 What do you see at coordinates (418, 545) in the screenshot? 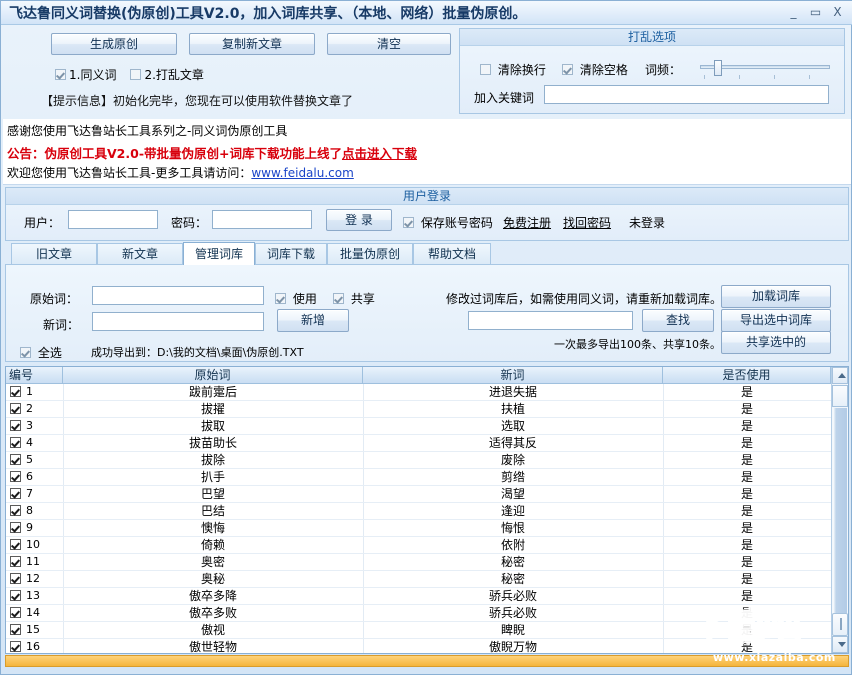
I see `table-row: 10 倚赖 依附 是` at bounding box center [418, 545].